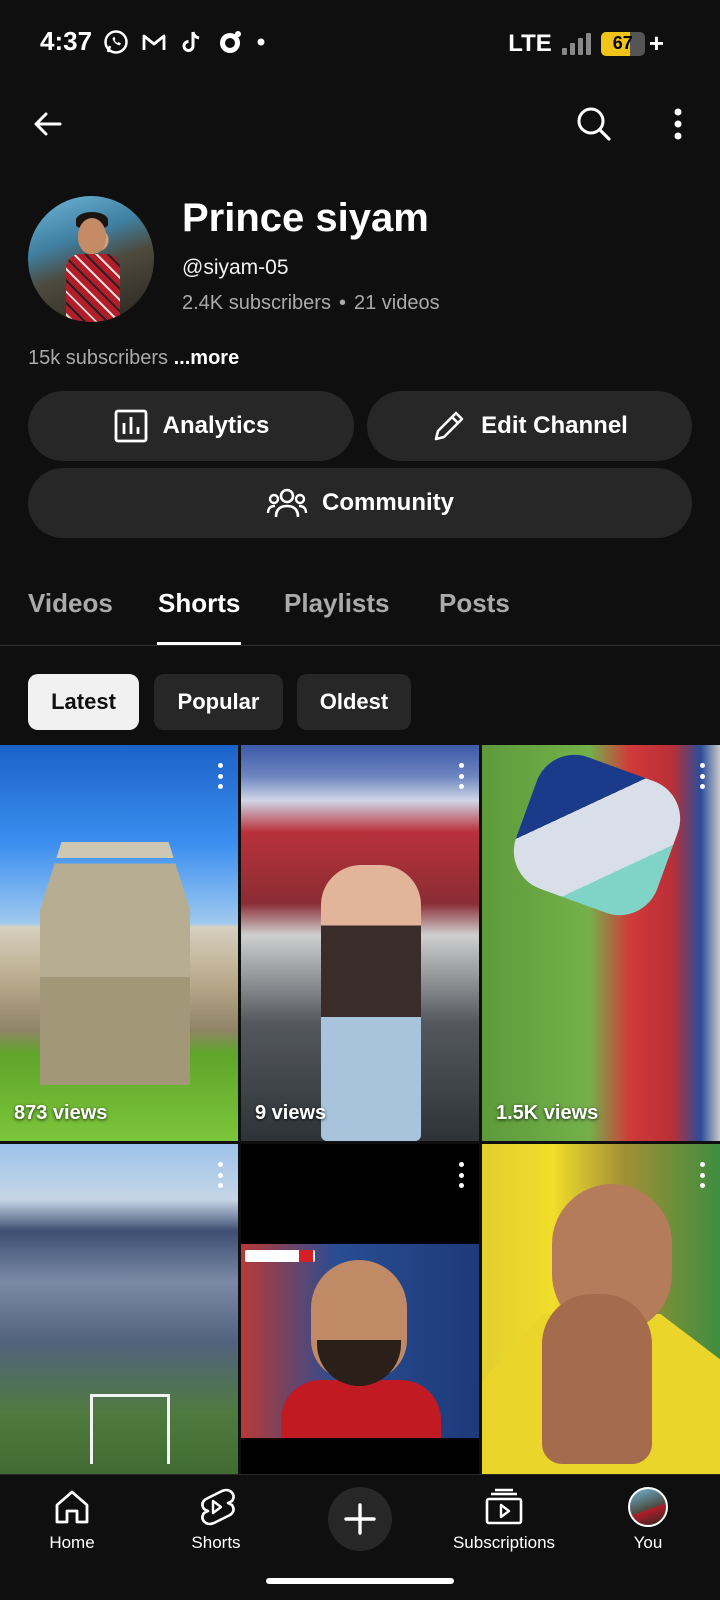 The image size is (720, 1600). I want to click on channel-description: 15k subscribers ...more, so click(133, 358).